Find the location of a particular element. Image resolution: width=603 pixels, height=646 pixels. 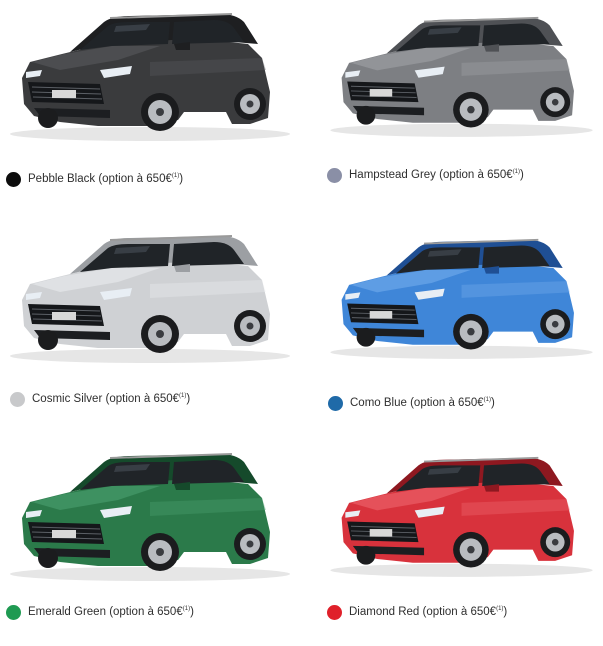

color-label: Emerald Green (option à 650€(1)) is located at coordinates (111, 612).